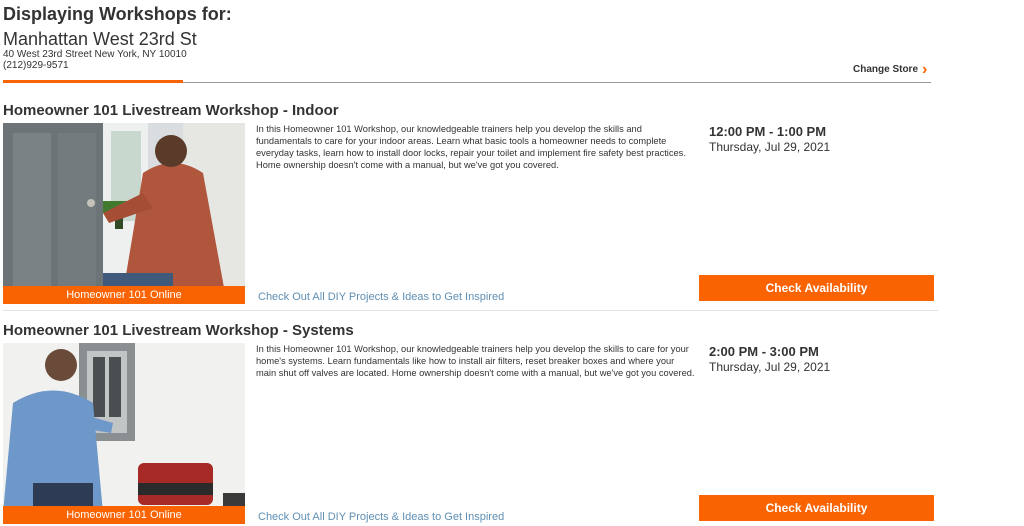 This screenshot has height=526, width=1024. Describe the element at coordinates (100, 39) in the screenshot. I see `store-name: Manhattan West 23rd St` at that location.